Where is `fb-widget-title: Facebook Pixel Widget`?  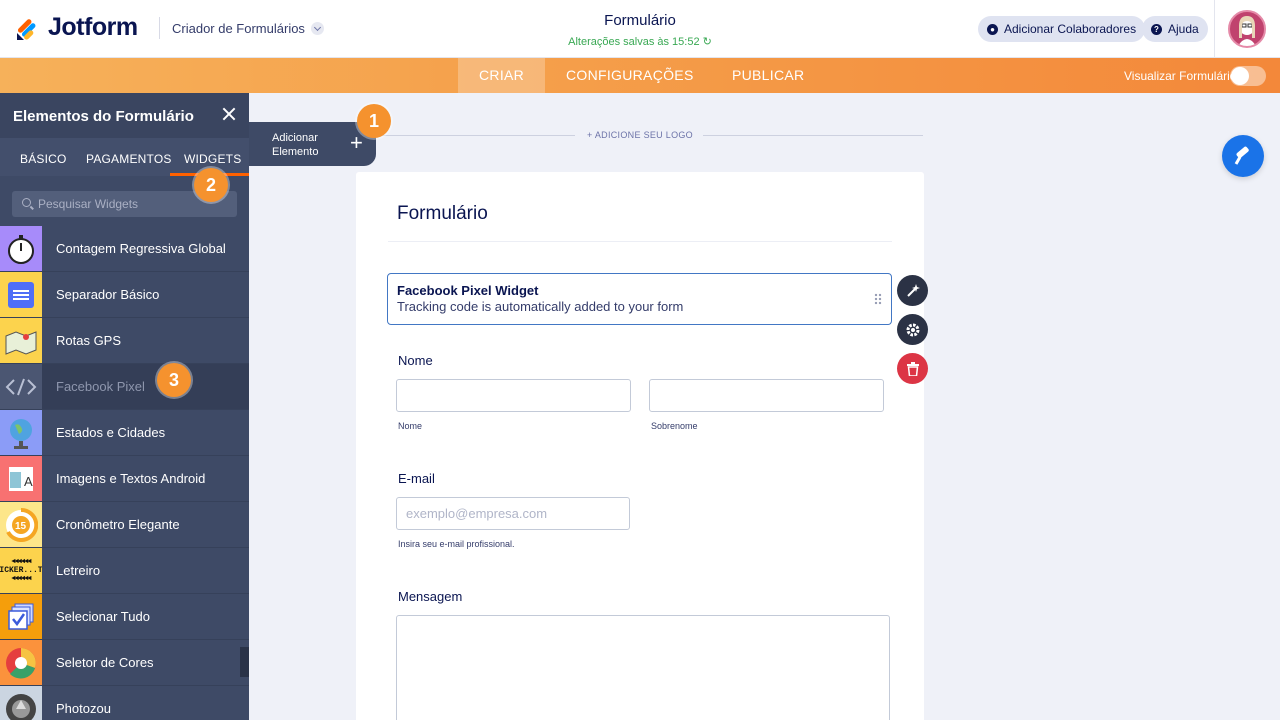 fb-widget-title: Facebook Pixel Widget is located at coordinates (468, 290).